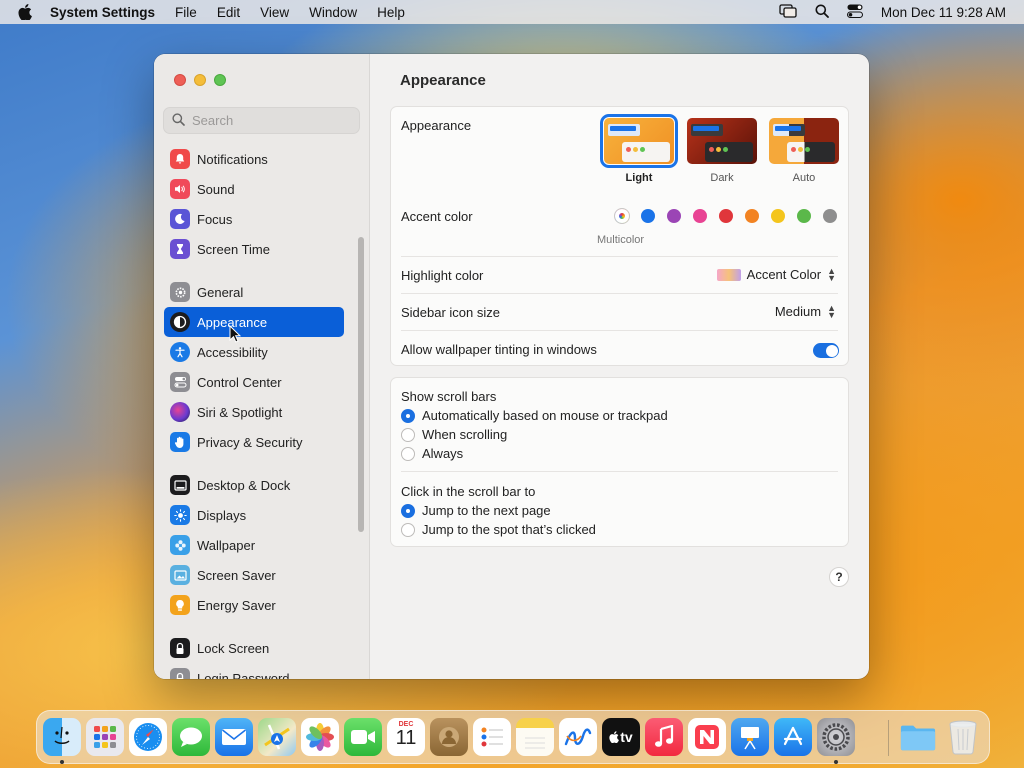 This screenshot has height=768, width=1024. I want to click on app-store-icon, so click(793, 737).